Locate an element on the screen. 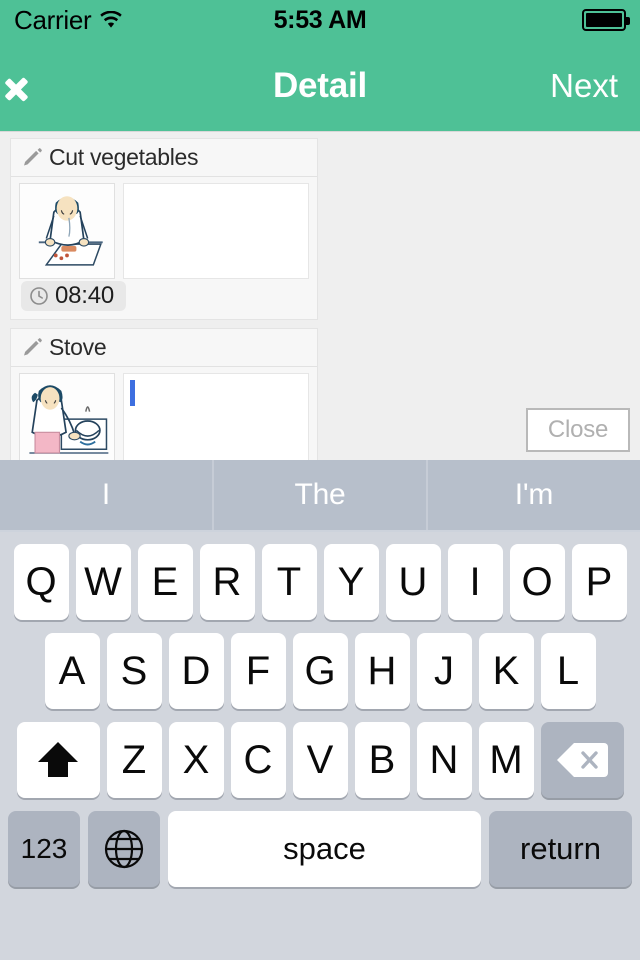  key-a: A is located at coordinates (72, 671).